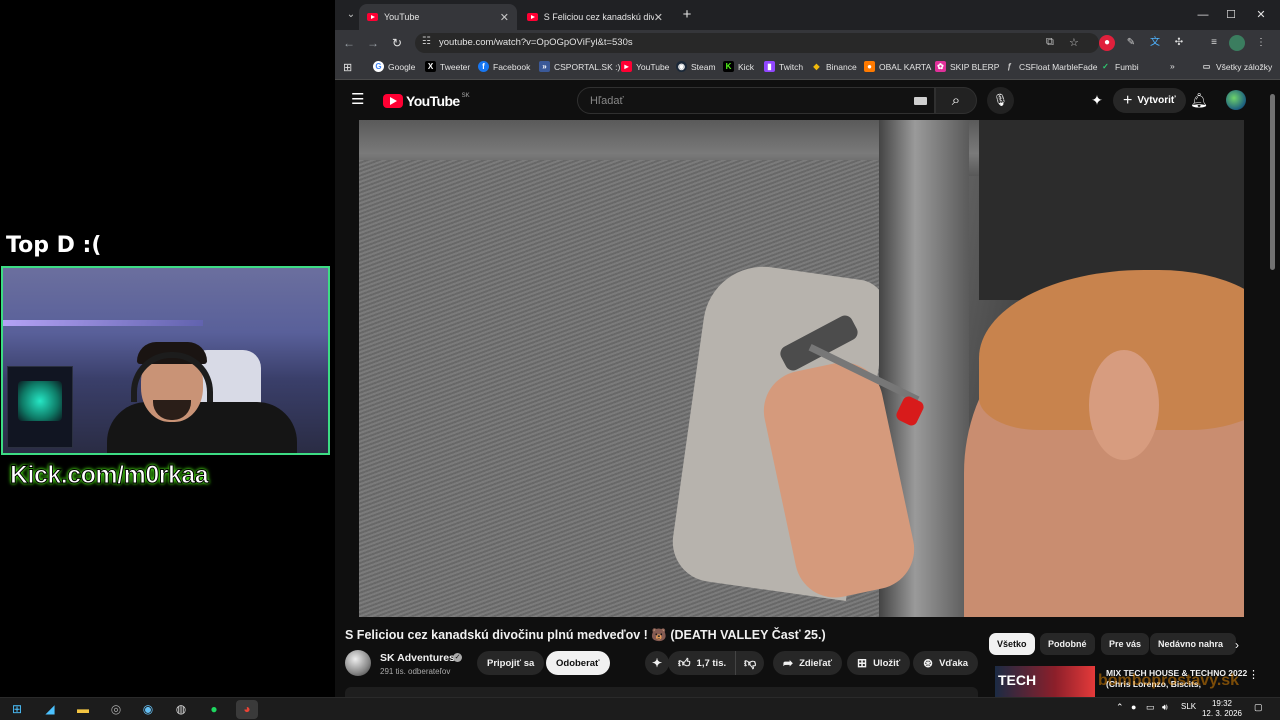 The image size is (1280, 720). Describe the element at coordinates (769, 66) in the screenshot. I see `twitch-icon: ▮` at that location.